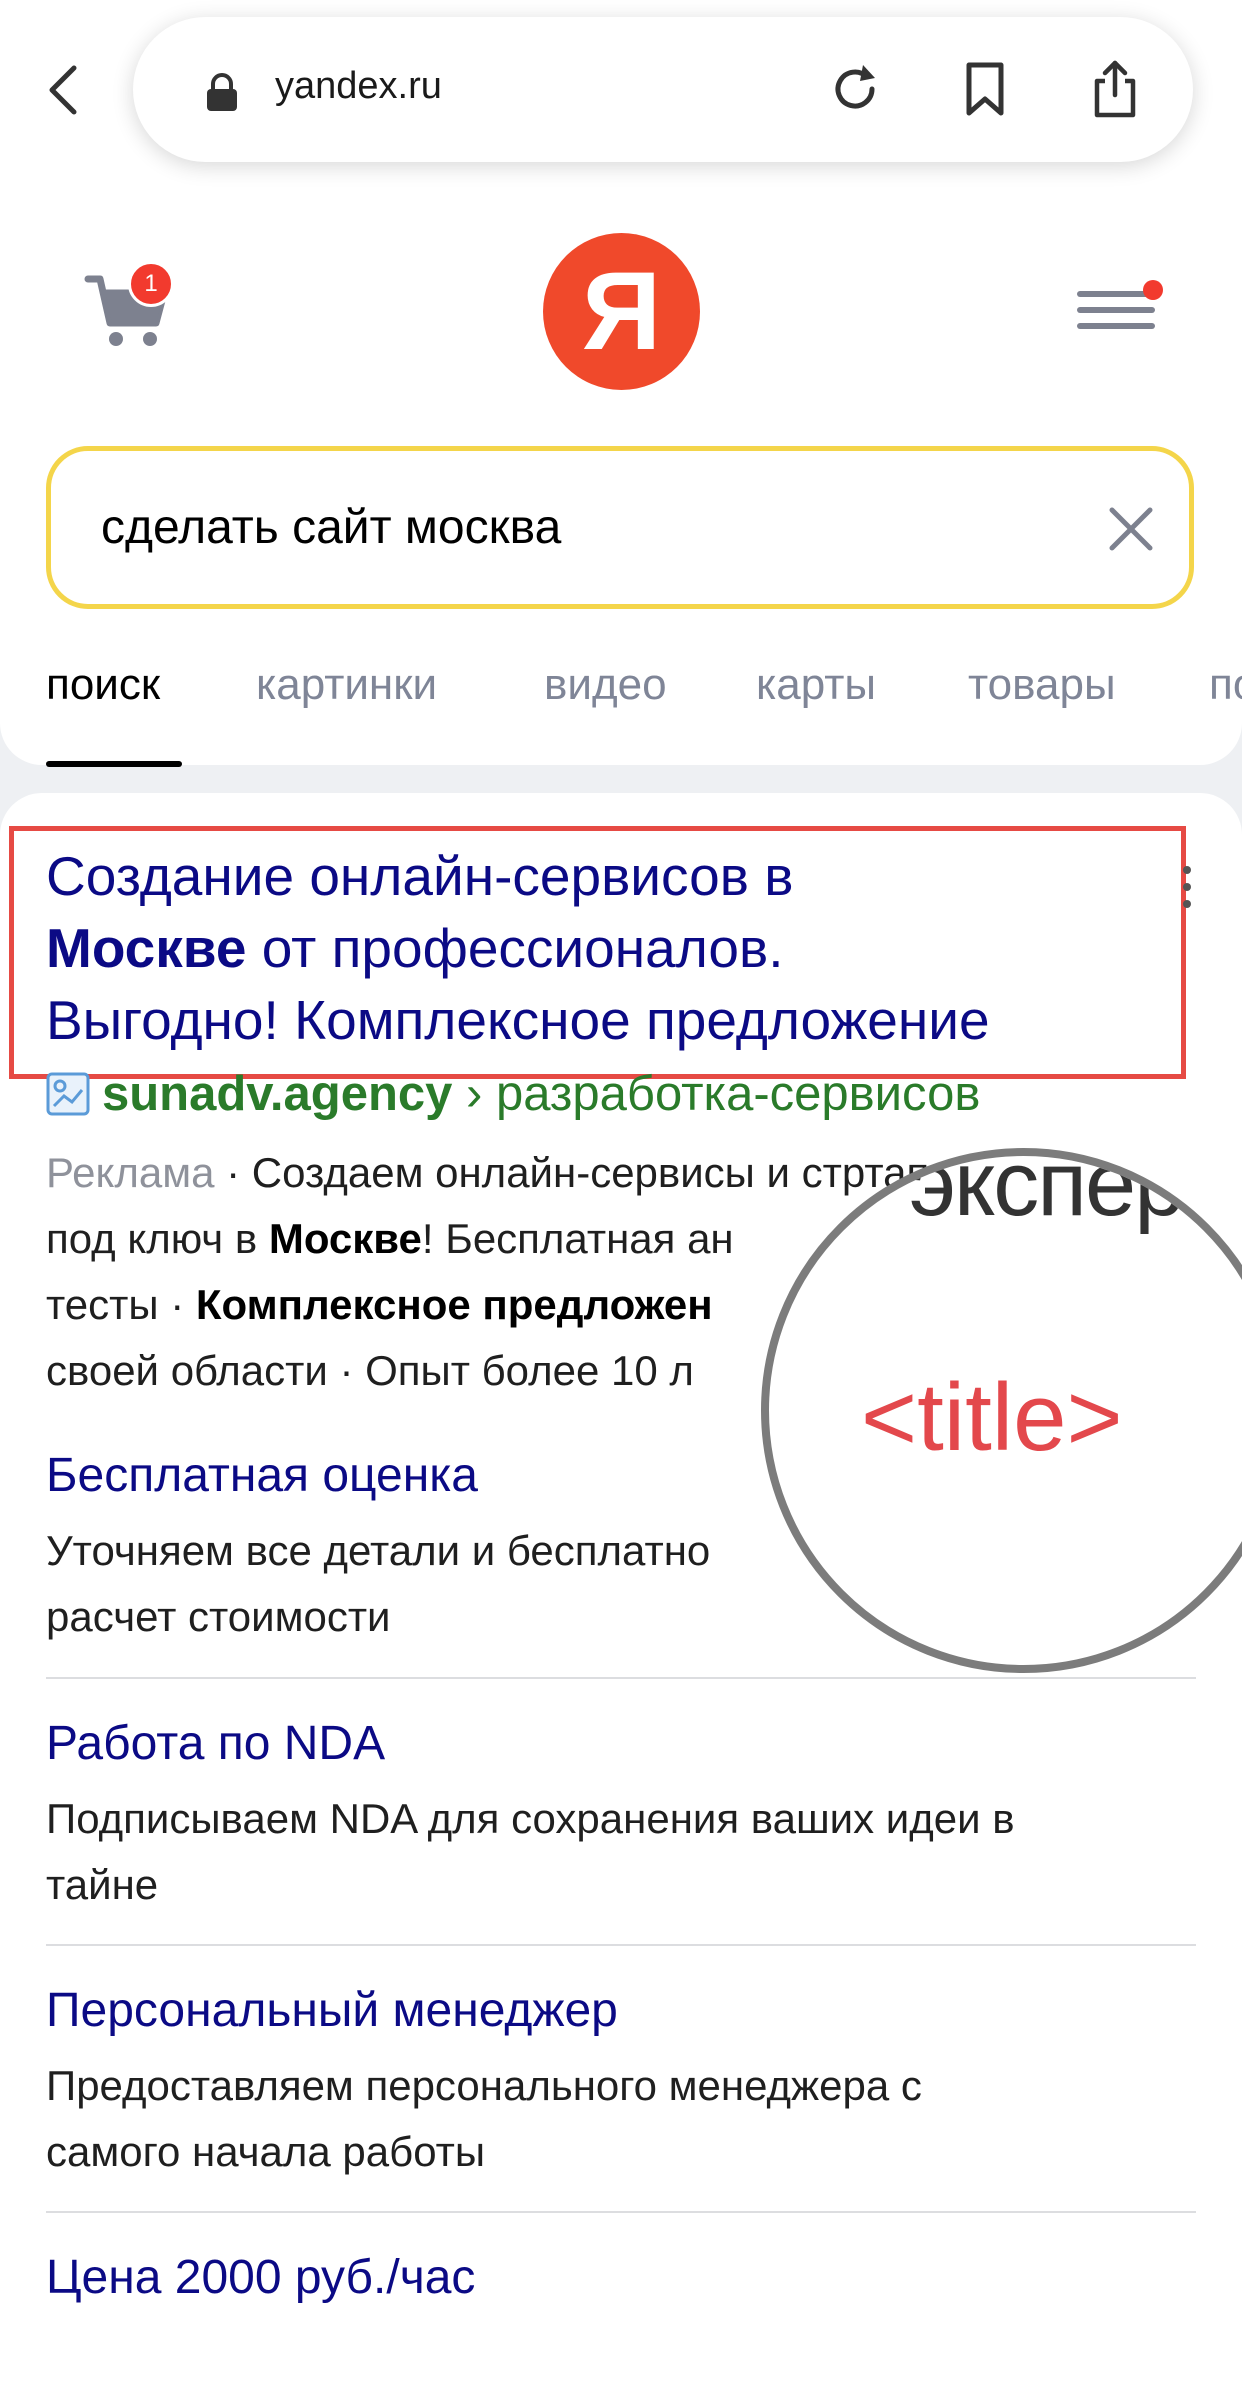 This screenshot has height=2393, width=1242. Describe the element at coordinates (597, 952) in the screenshot. I see `title-highlight-box` at that location.